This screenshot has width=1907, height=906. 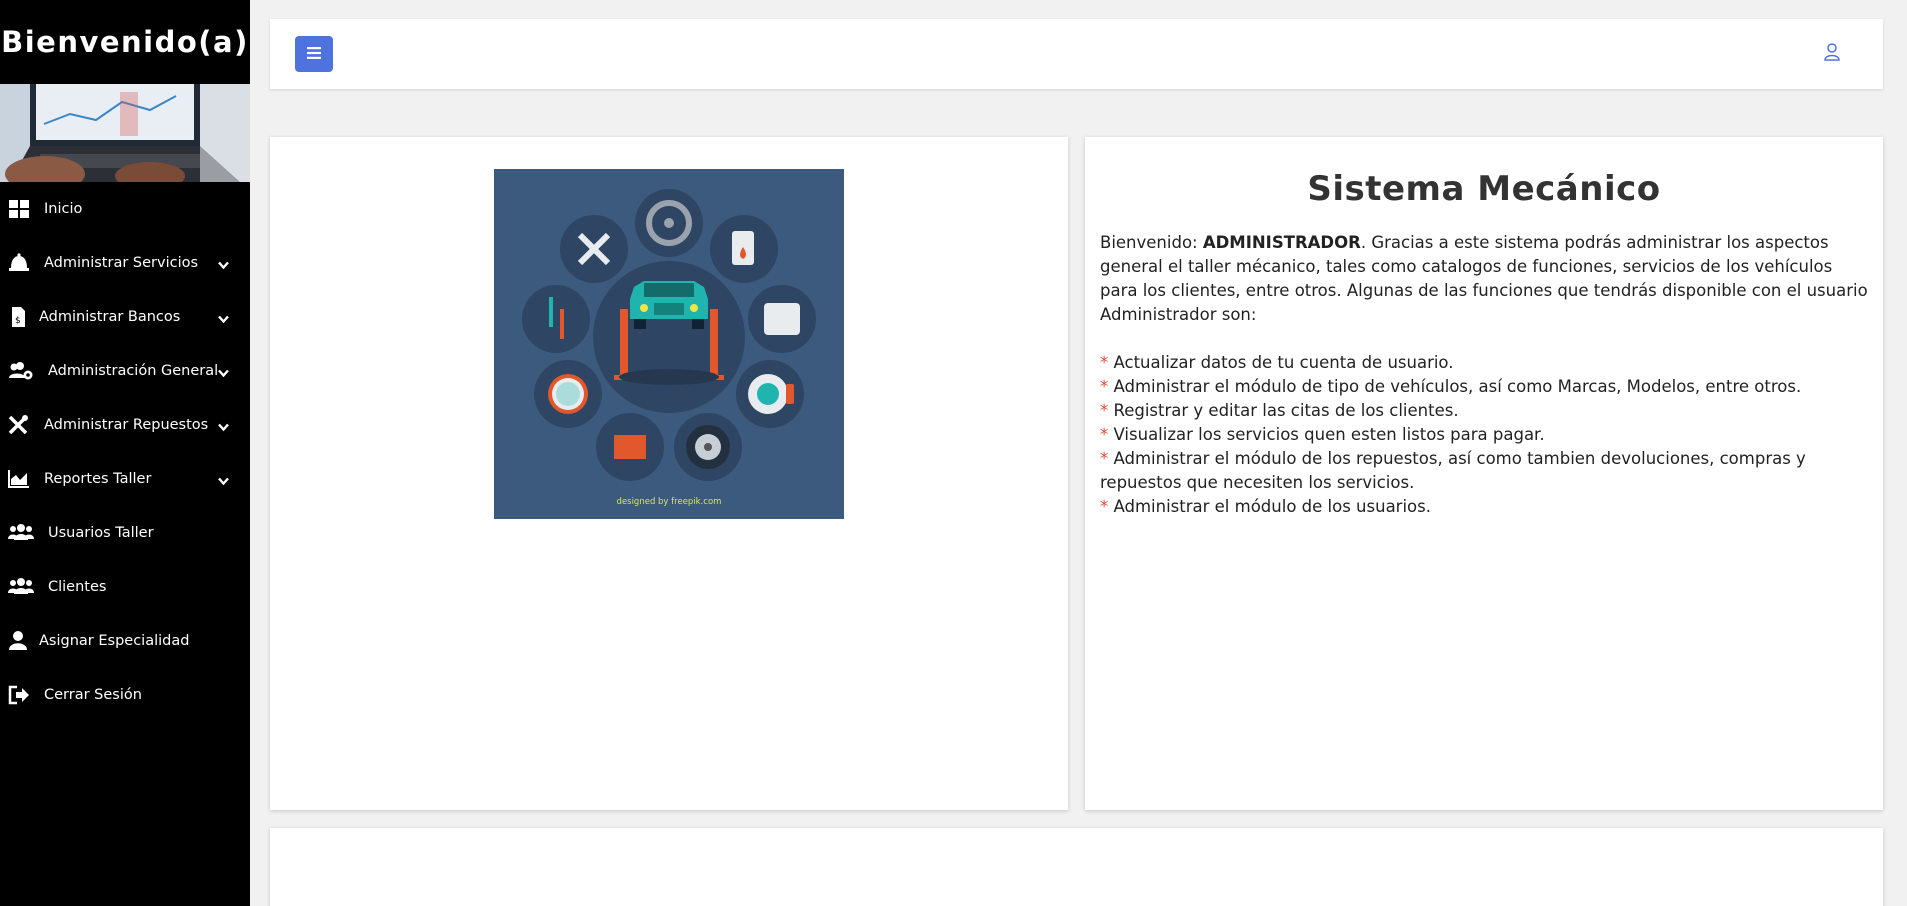 I want to click on sidebar-item-label: Clientes, so click(x=77, y=587).